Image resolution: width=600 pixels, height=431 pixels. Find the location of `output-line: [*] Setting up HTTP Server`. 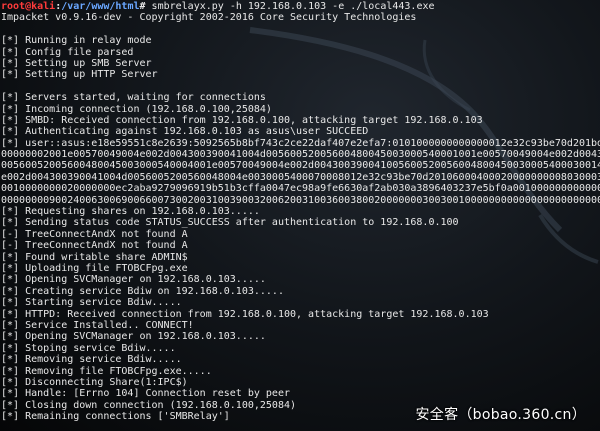

output-line: [*] Setting up HTTP Server is located at coordinates (79, 75).